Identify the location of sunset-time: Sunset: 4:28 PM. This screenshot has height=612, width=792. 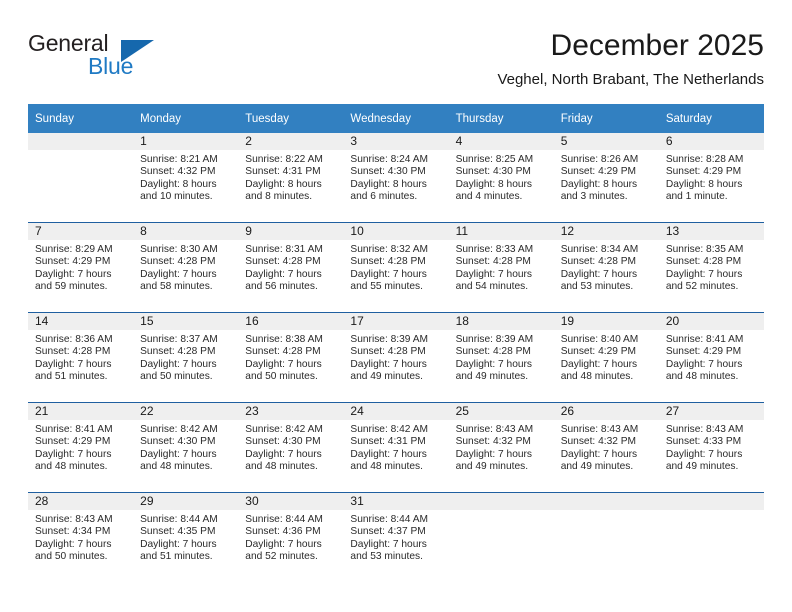
(178, 352).